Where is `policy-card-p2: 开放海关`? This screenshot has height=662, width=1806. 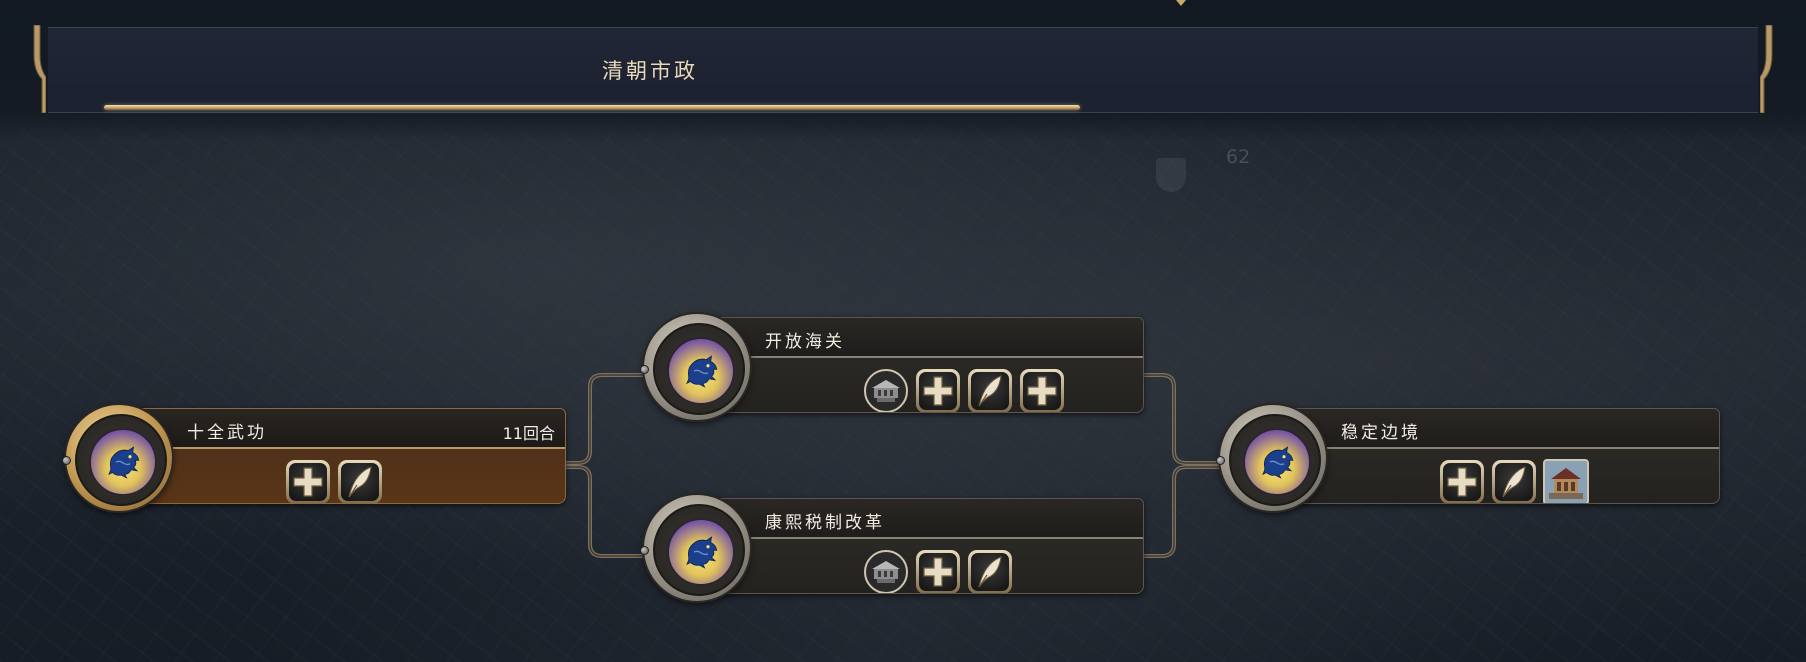
policy-card-p2: 开放海关 is located at coordinates (893, 369).